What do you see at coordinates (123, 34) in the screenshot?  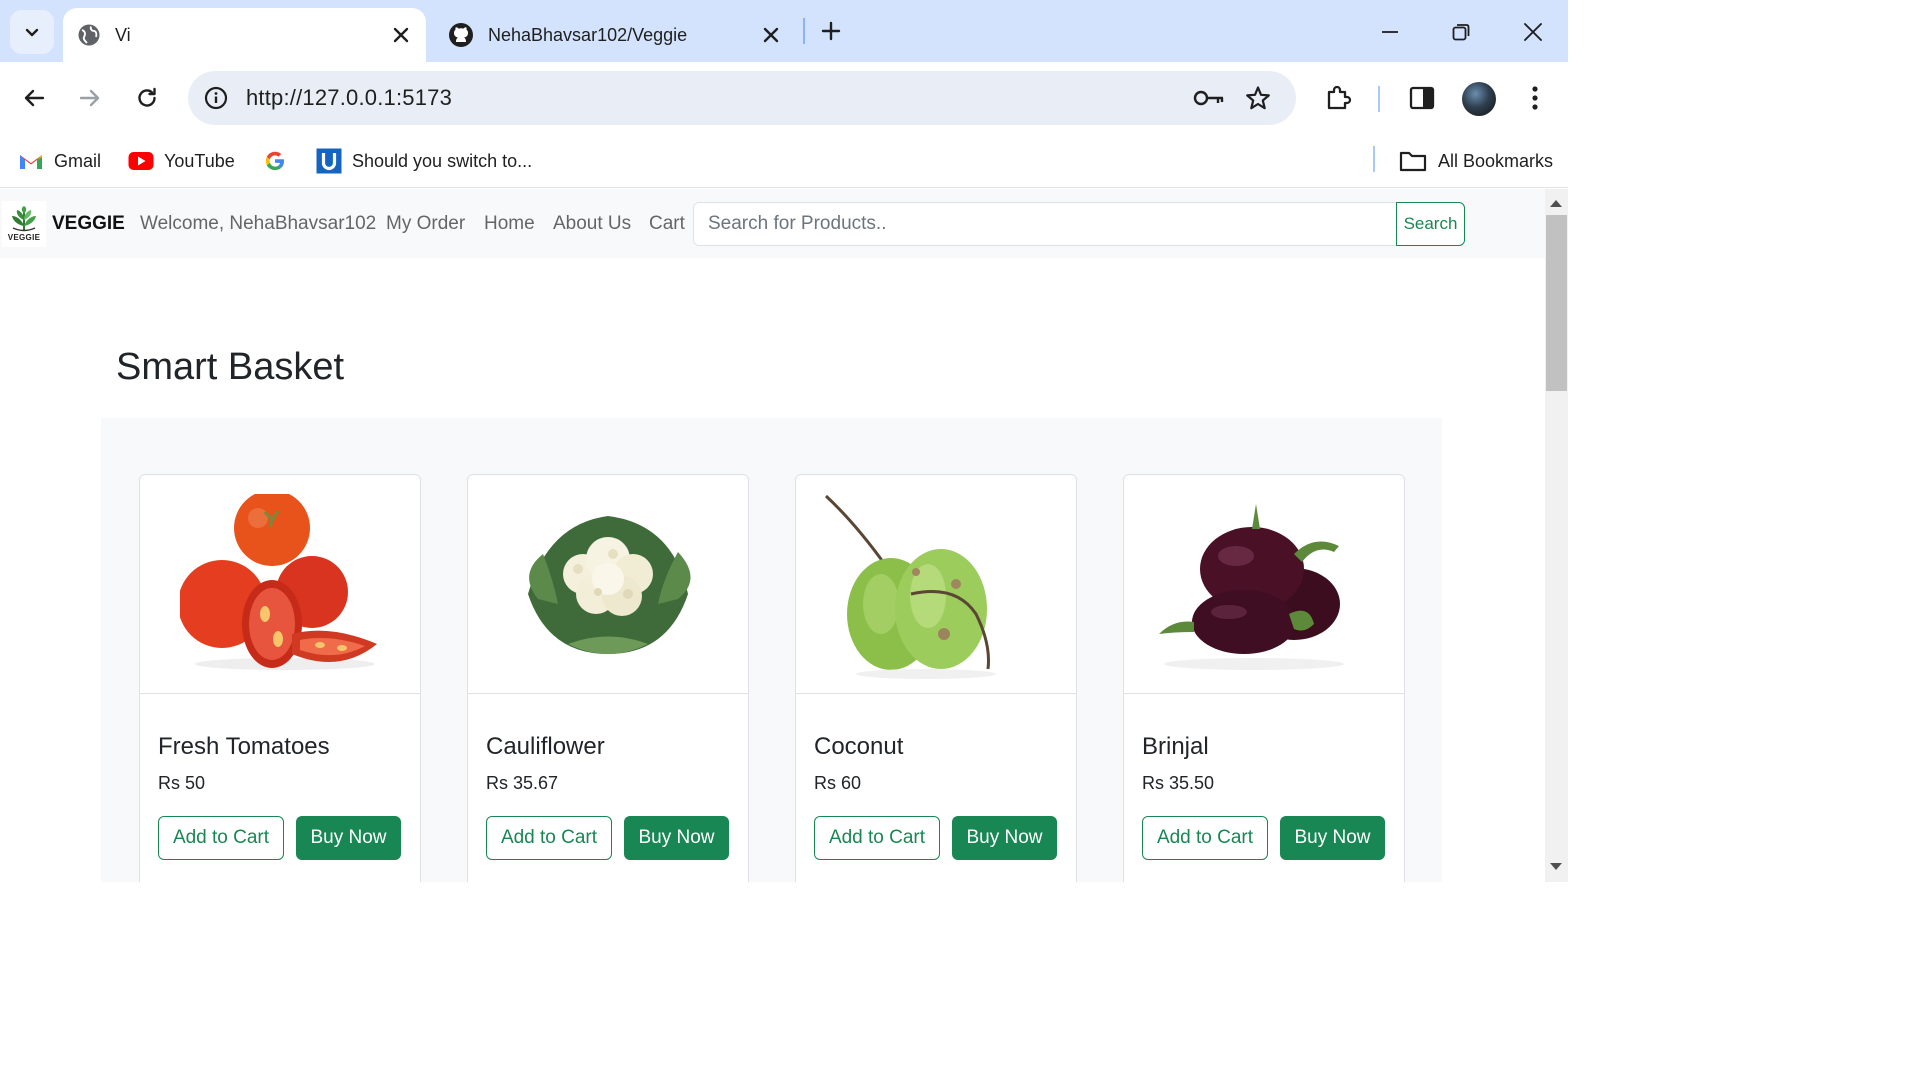 I see `tab-title: Vi` at bounding box center [123, 34].